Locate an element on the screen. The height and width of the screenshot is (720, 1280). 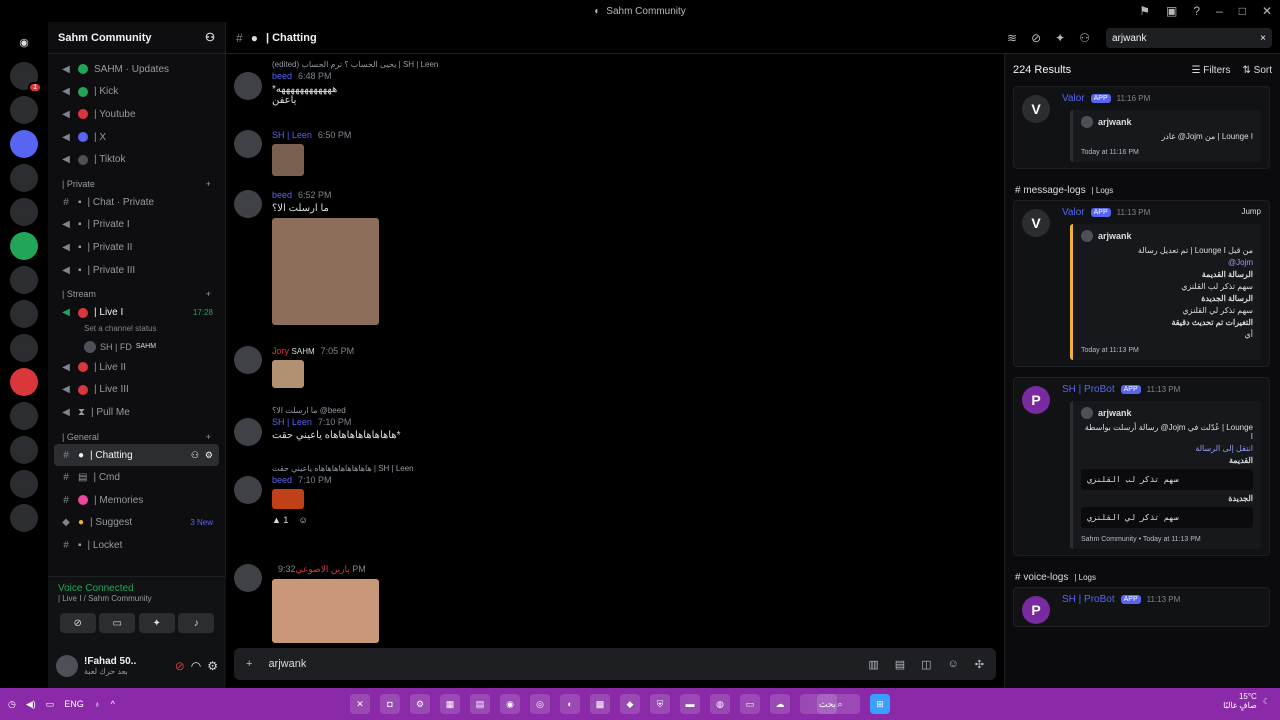
add-reaction-icon: ☺ is located at coordinates (302, 520).